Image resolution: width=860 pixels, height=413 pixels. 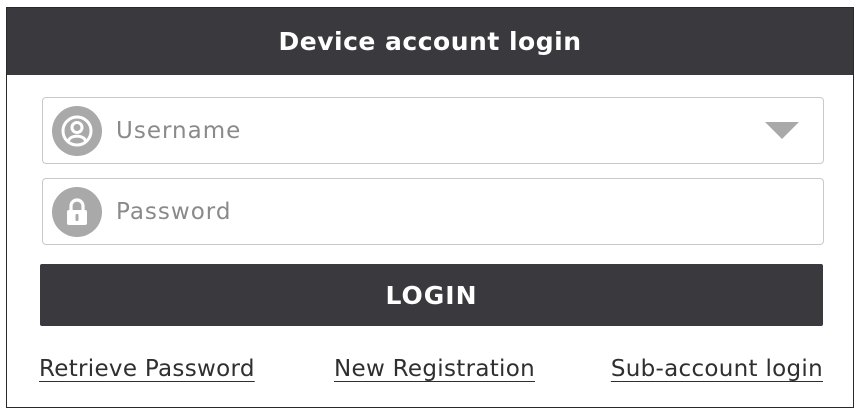 What do you see at coordinates (717, 369) in the screenshot?
I see `sub-account-login-link: Sub-account login` at bounding box center [717, 369].